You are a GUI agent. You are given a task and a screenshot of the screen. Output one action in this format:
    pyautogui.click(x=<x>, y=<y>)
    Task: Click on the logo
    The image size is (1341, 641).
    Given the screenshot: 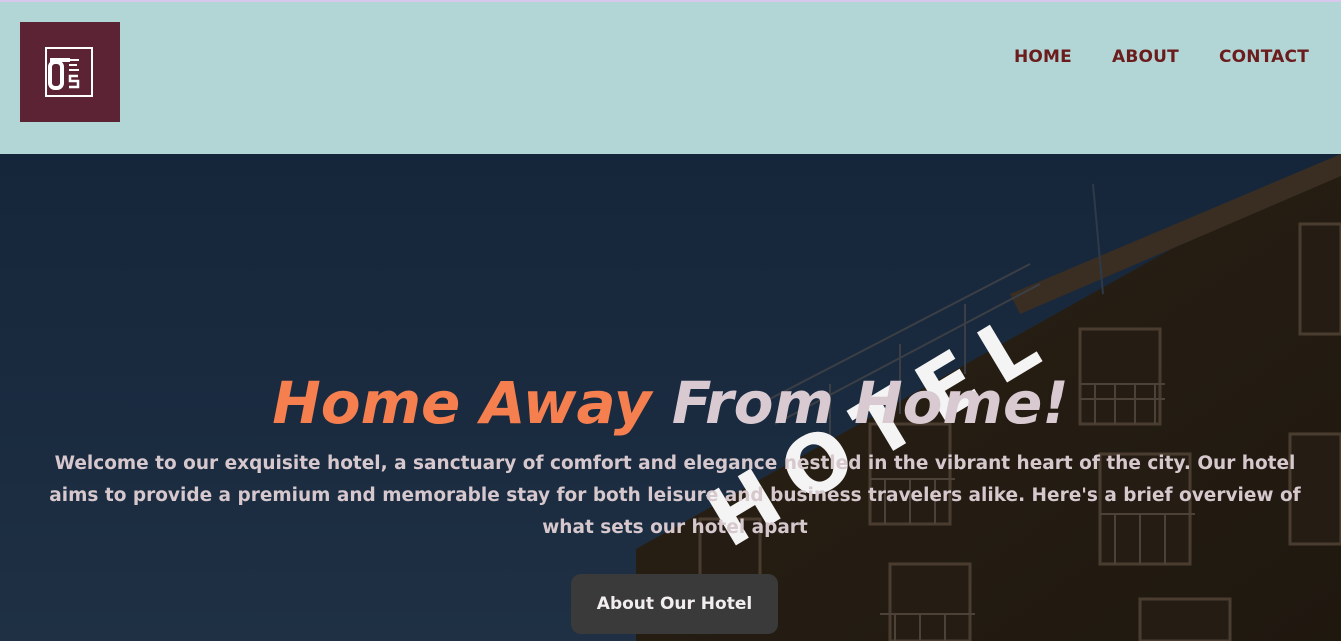 What is the action you would take?
    pyautogui.click(x=70, y=72)
    